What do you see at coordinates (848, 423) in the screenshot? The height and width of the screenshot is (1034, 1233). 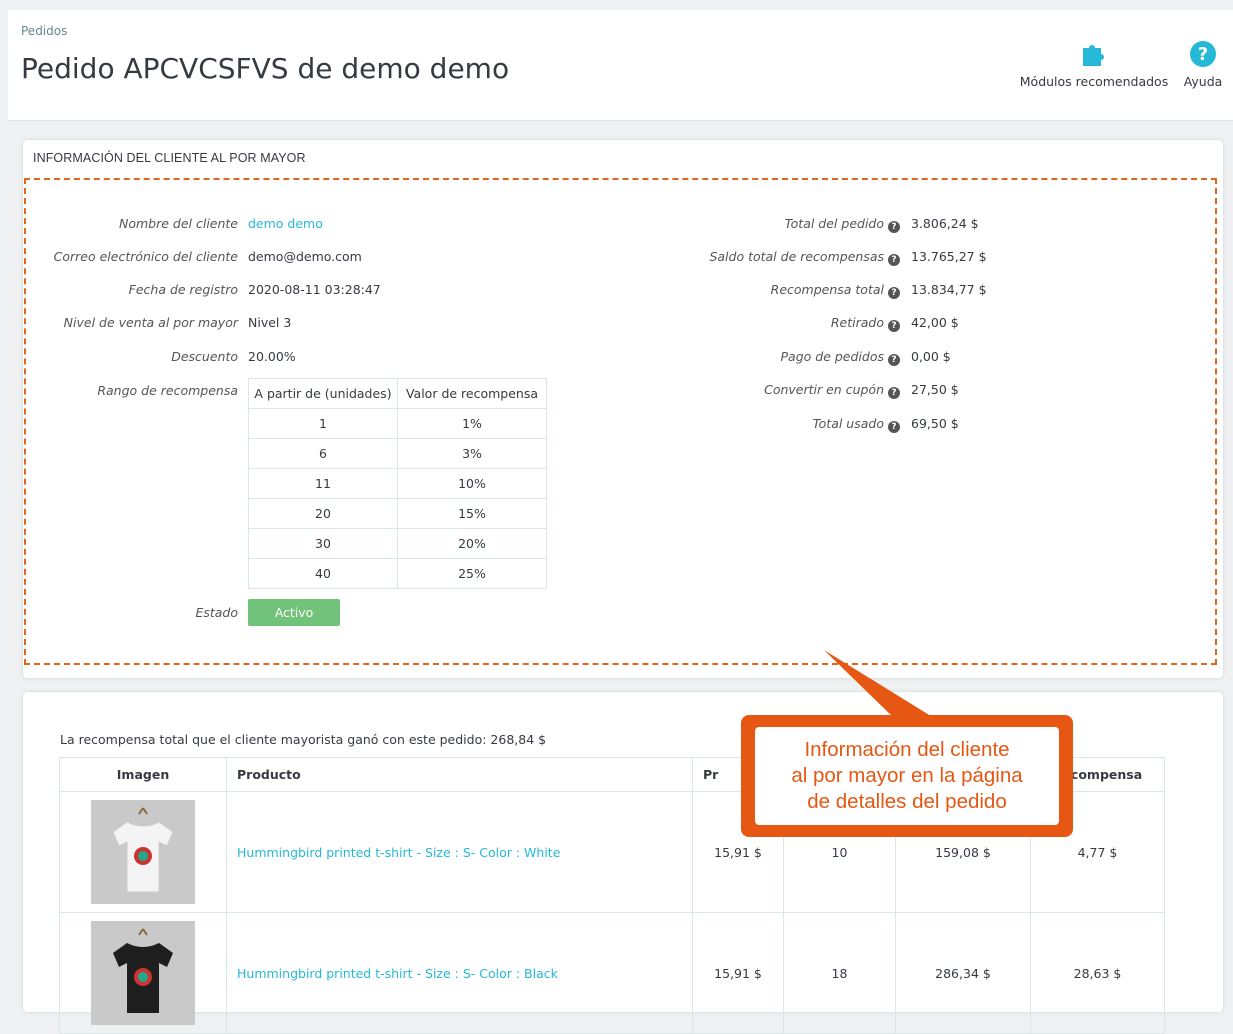 I see `label-text: Total usado` at bounding box center [848, 423].